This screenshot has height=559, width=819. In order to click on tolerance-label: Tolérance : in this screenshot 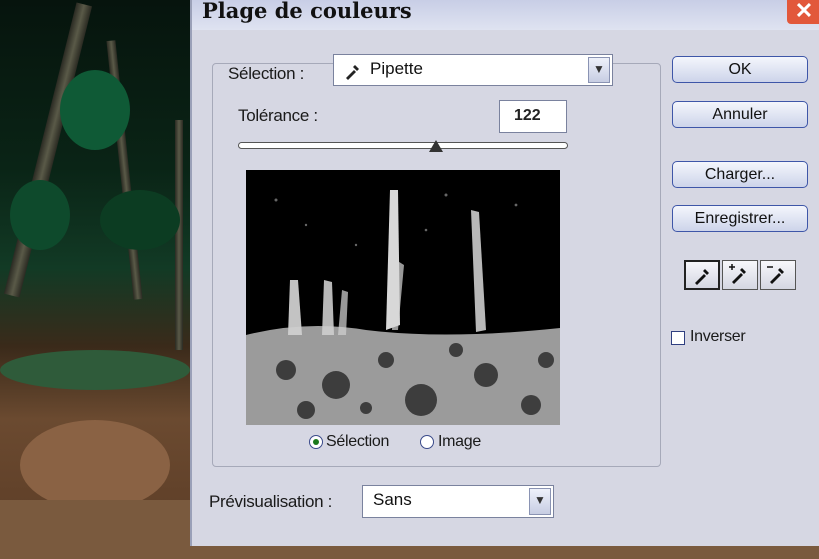, I will do `click(278, 115)`.